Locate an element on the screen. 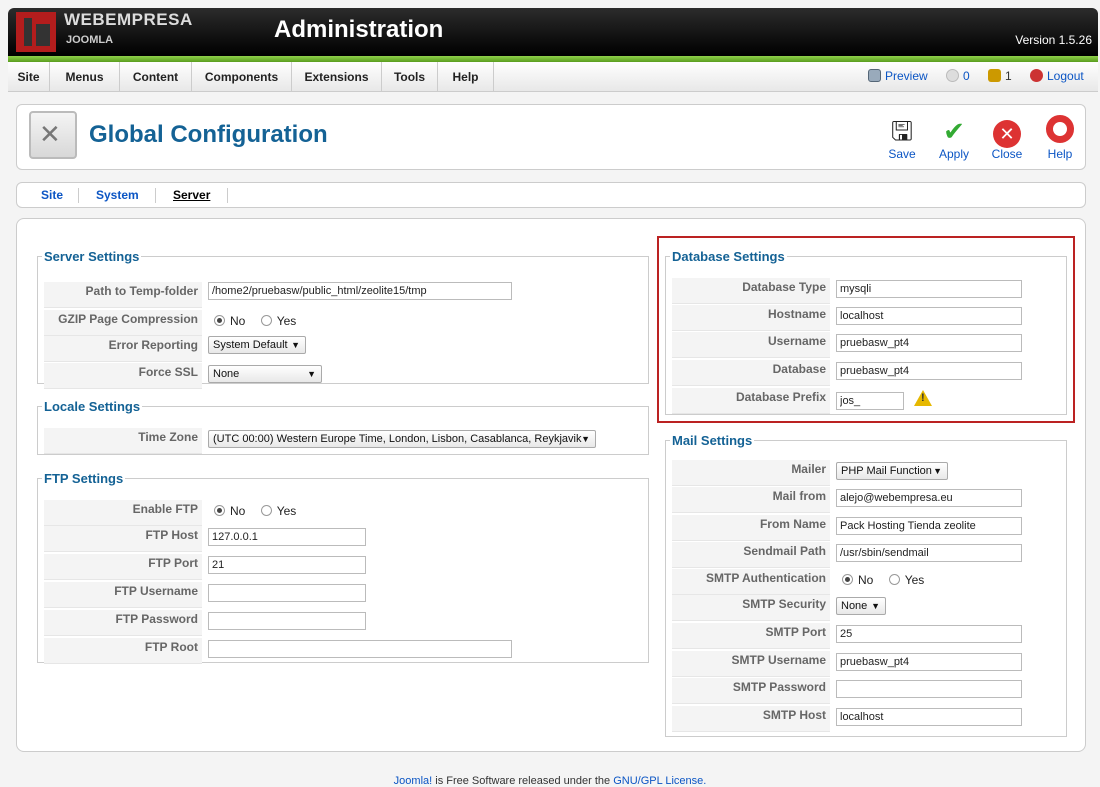  menu-extensions: Extensions is located at coordinates (337, 77).